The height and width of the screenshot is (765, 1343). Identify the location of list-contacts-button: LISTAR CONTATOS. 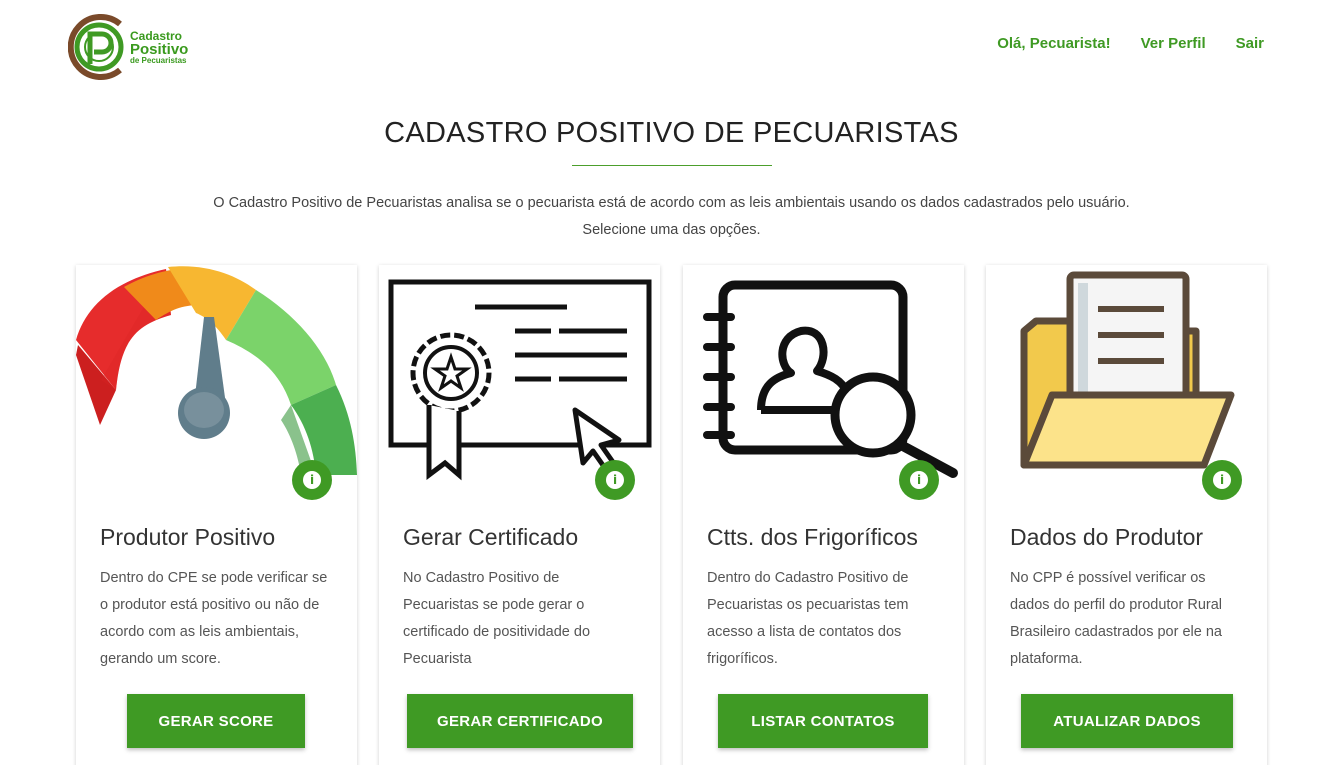
(823, 721).